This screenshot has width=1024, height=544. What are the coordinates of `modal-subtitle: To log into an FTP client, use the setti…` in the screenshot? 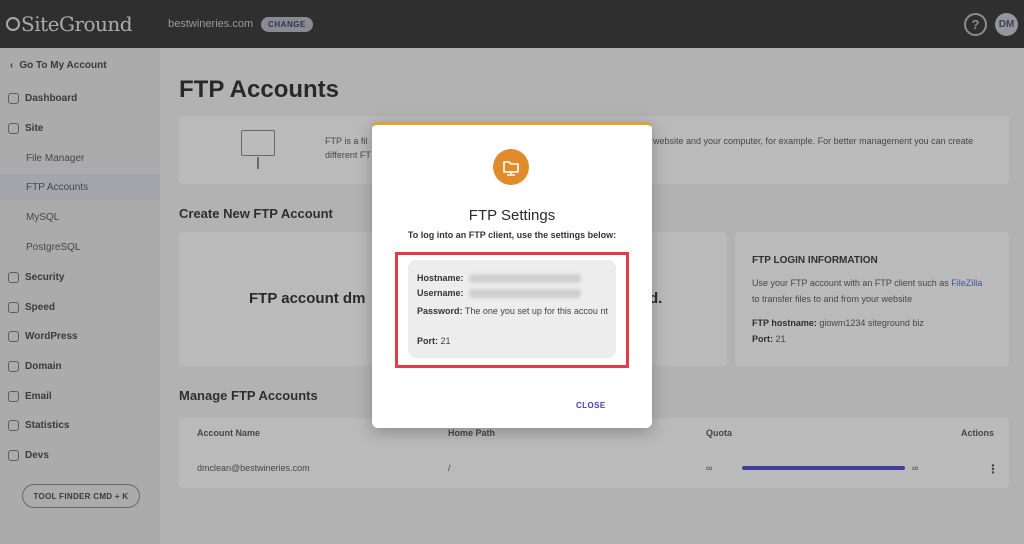 It's located at (512, 235).